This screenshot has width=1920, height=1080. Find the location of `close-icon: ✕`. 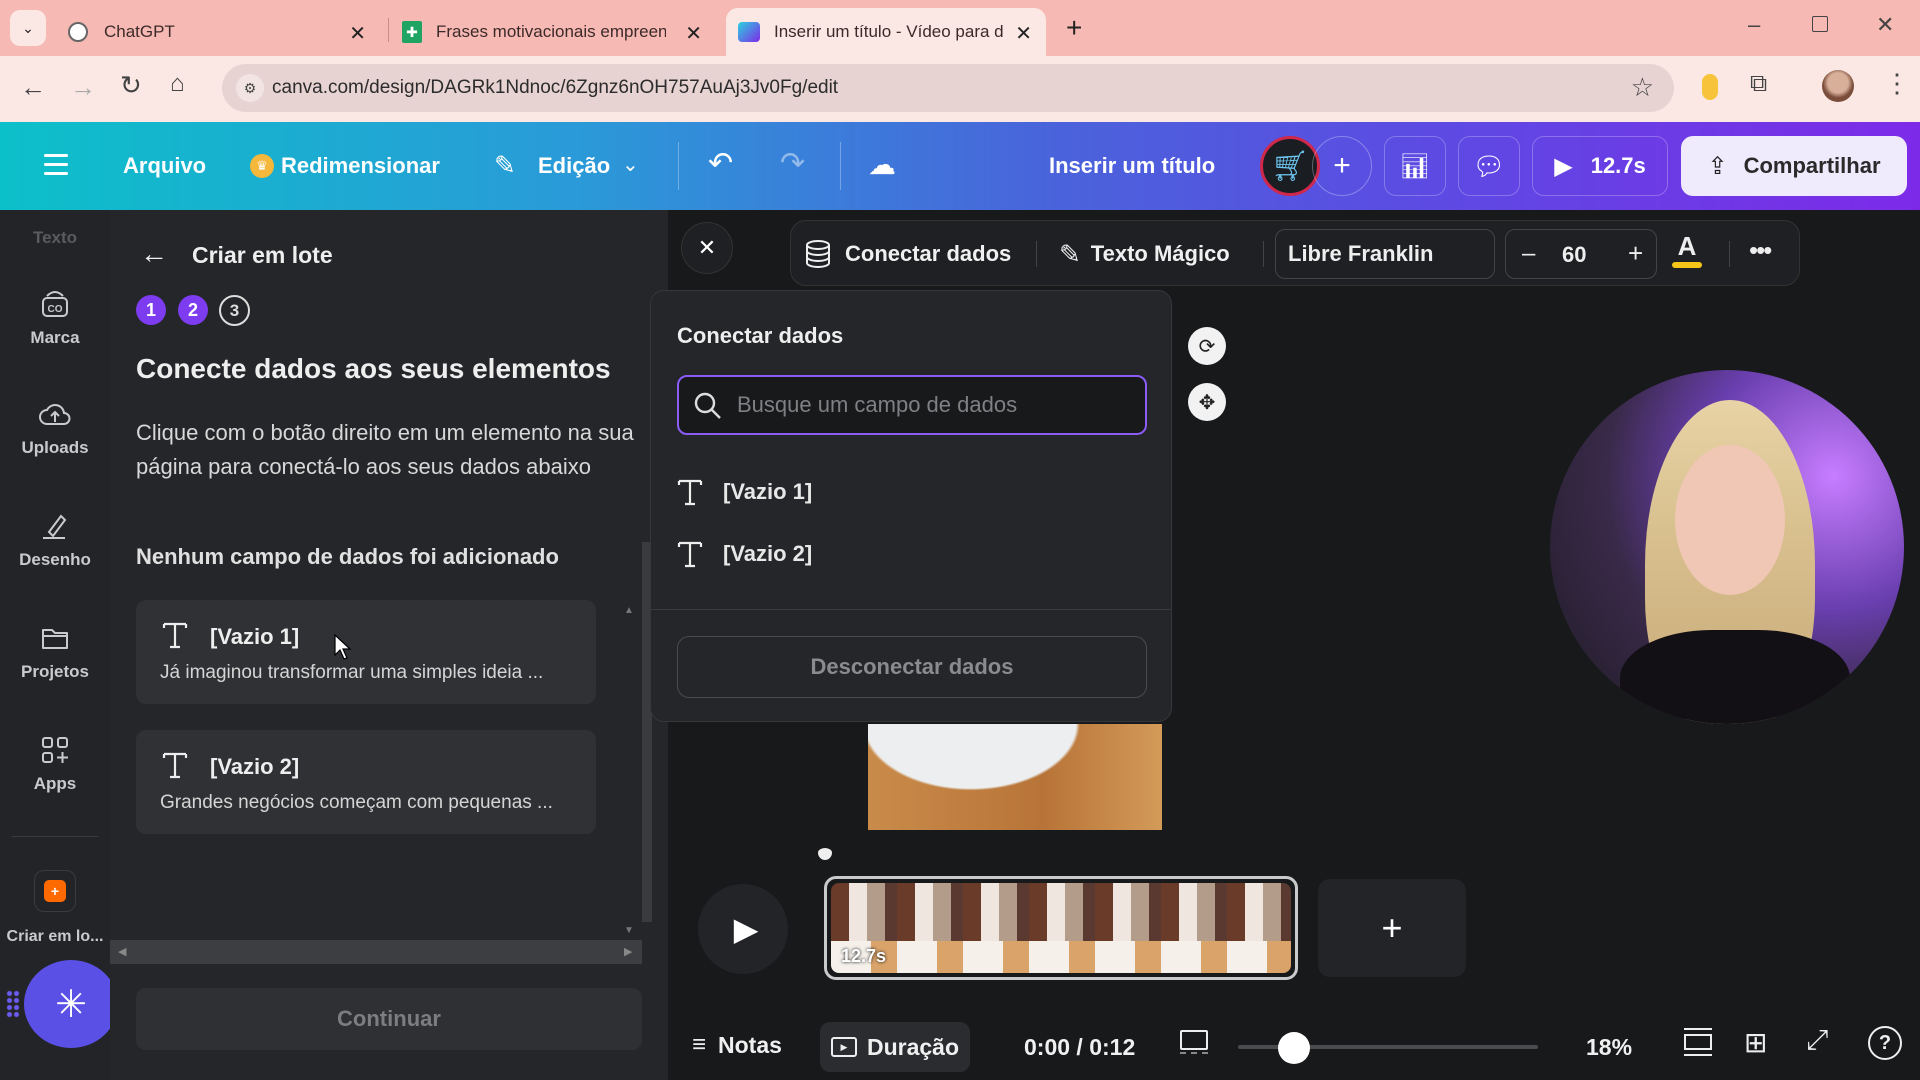

close-icon: ✕ is located at coordinates (707, 247).